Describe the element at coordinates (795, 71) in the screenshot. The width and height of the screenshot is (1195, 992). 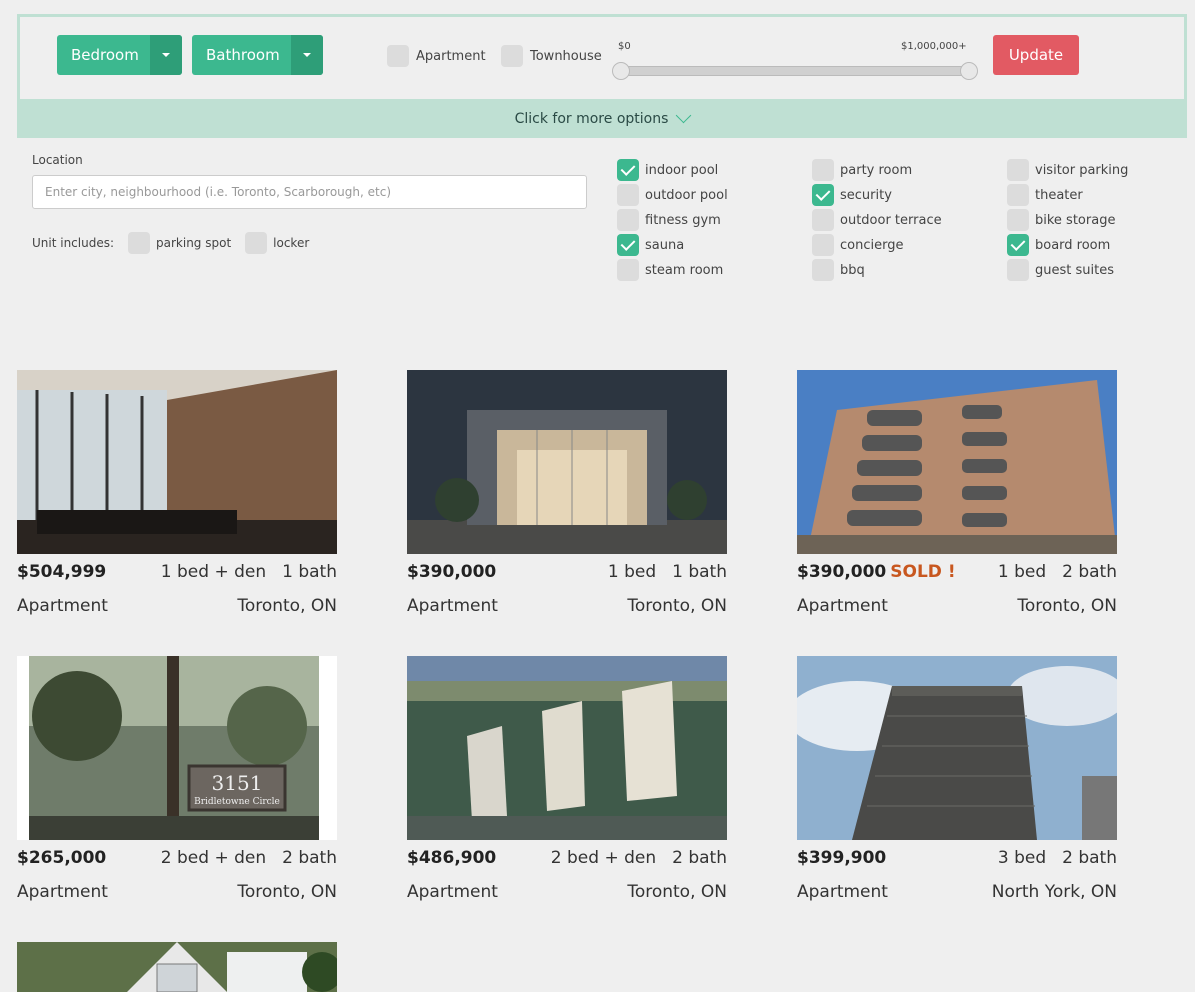
I see `price-range-slider` at that location.